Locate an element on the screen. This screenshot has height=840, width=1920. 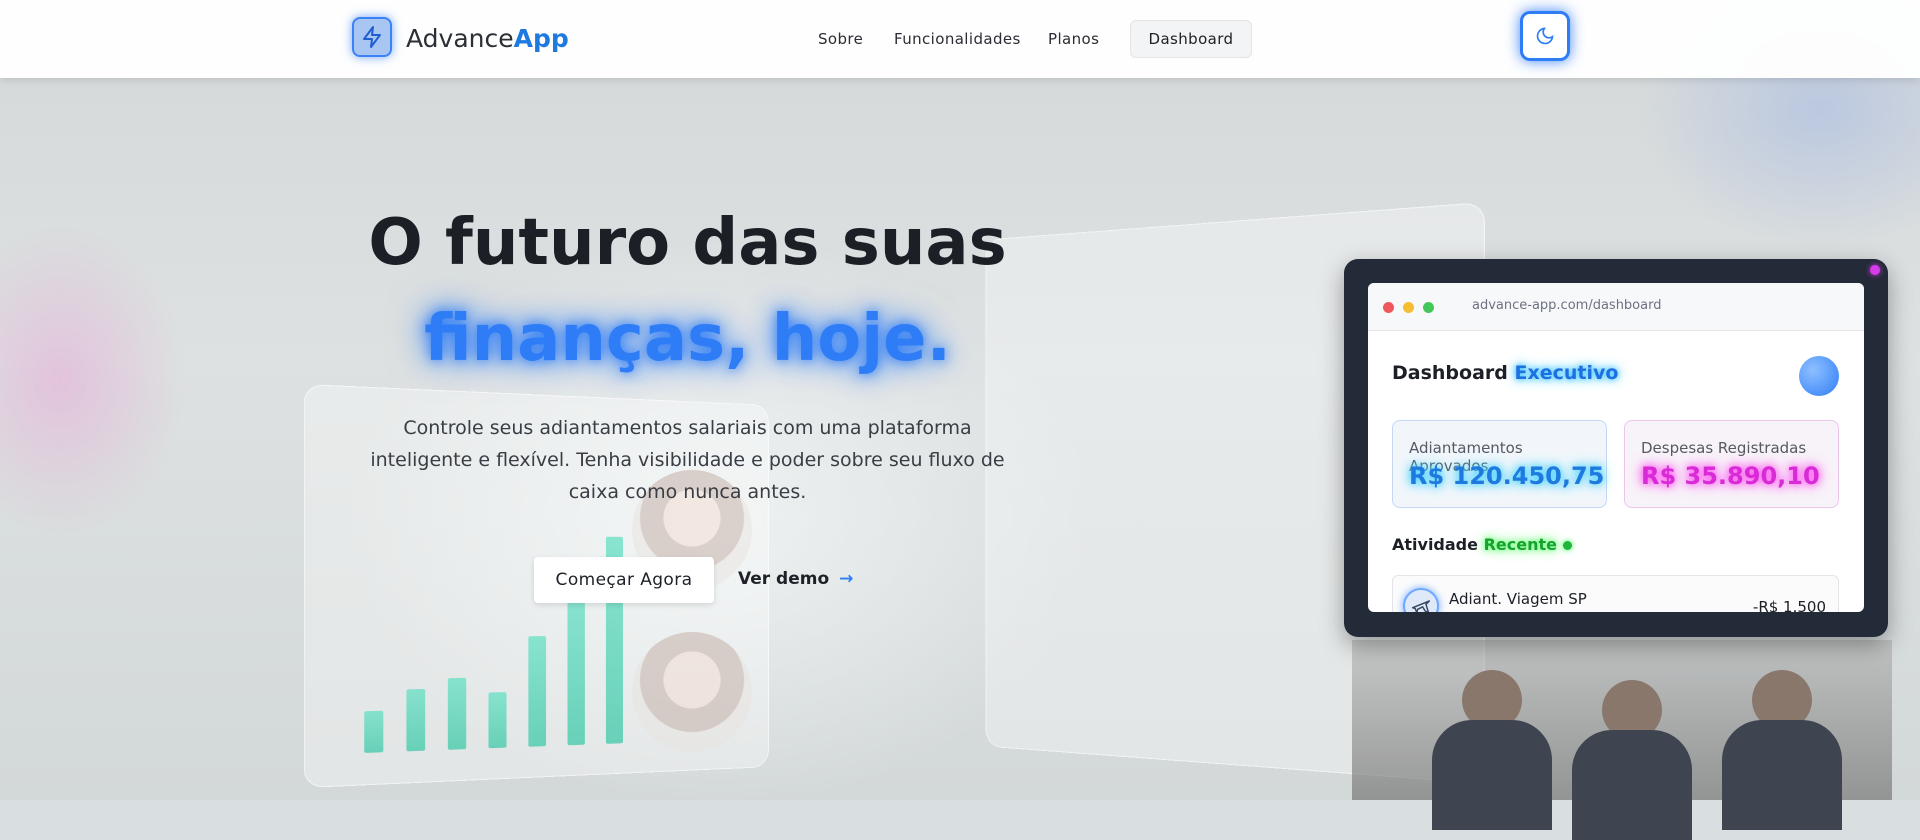
avatar is located at coordinates (1819, 376).